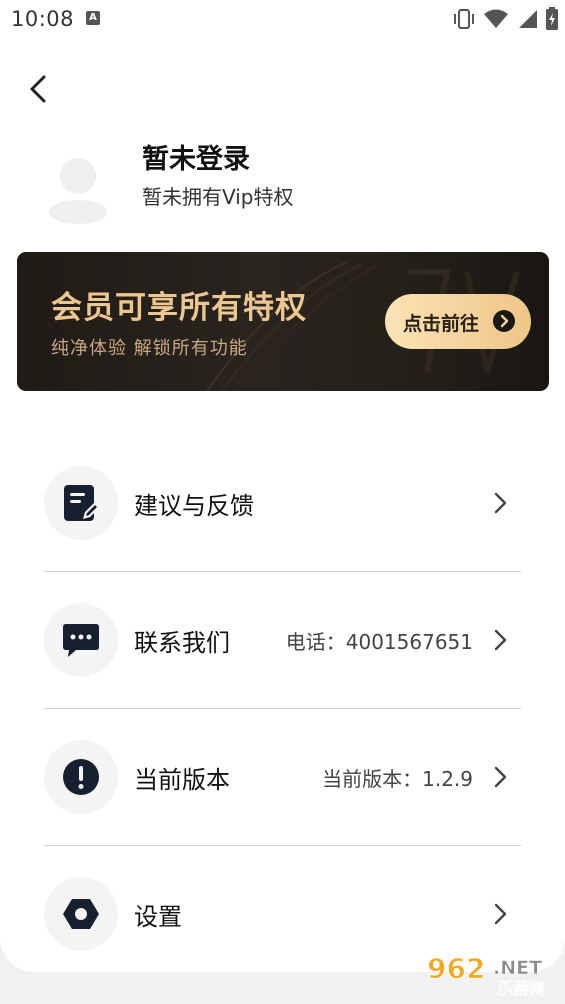 The width and height of the screenshot is (565, 1004). Describe the element at coordinates (496, 18) in the screenshot. I see `wifi-icon` at that location.